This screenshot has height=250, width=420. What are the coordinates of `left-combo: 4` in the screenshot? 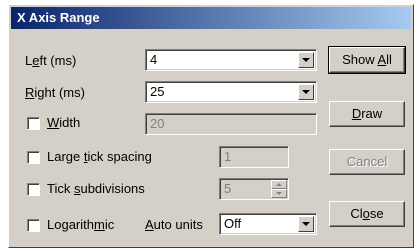 It's located at (231, 60).